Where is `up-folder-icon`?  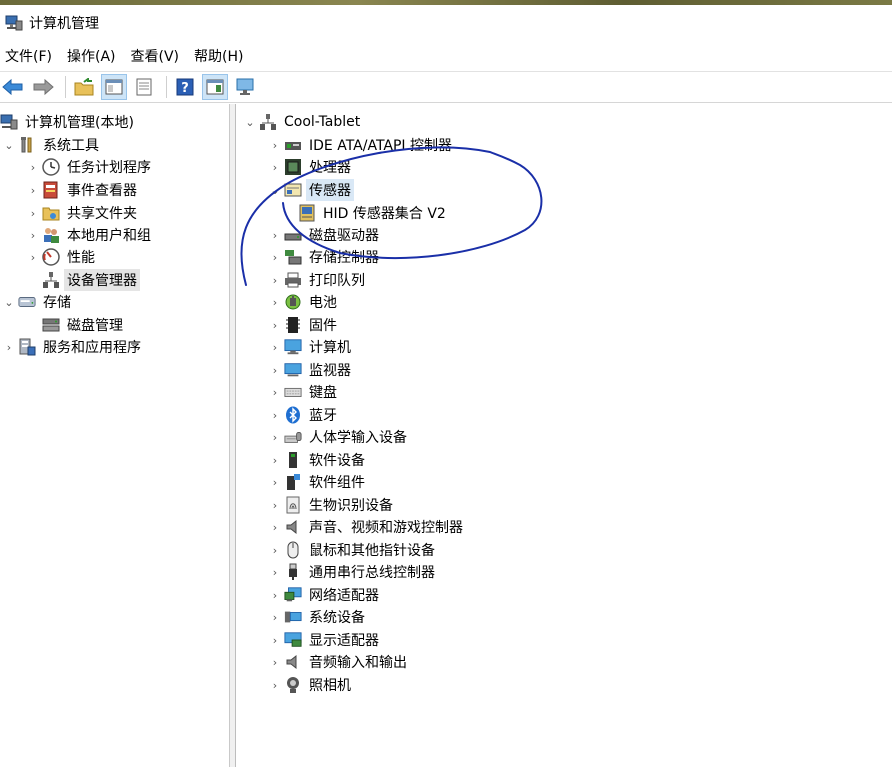 up-folder-icon is located at coordinates (84, 87).